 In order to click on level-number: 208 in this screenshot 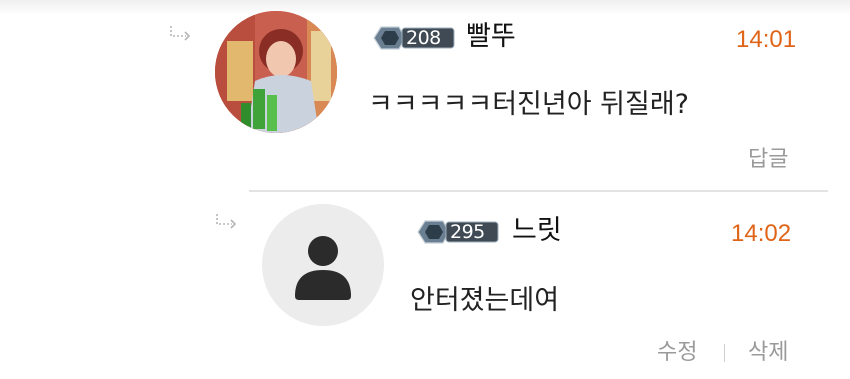, I will do `click(423, 38)`.